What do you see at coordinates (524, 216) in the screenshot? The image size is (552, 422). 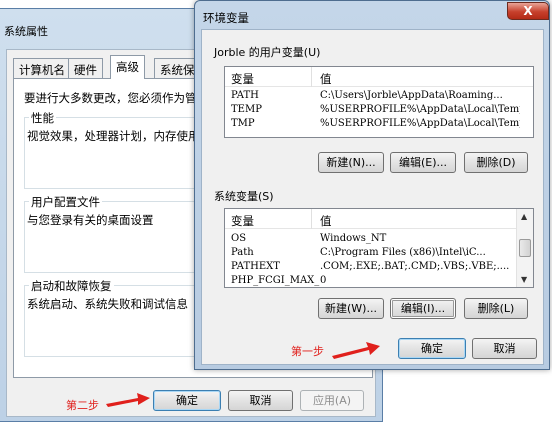 I see `scroll-up-icon: ▲` at bounding box center [524, 216].